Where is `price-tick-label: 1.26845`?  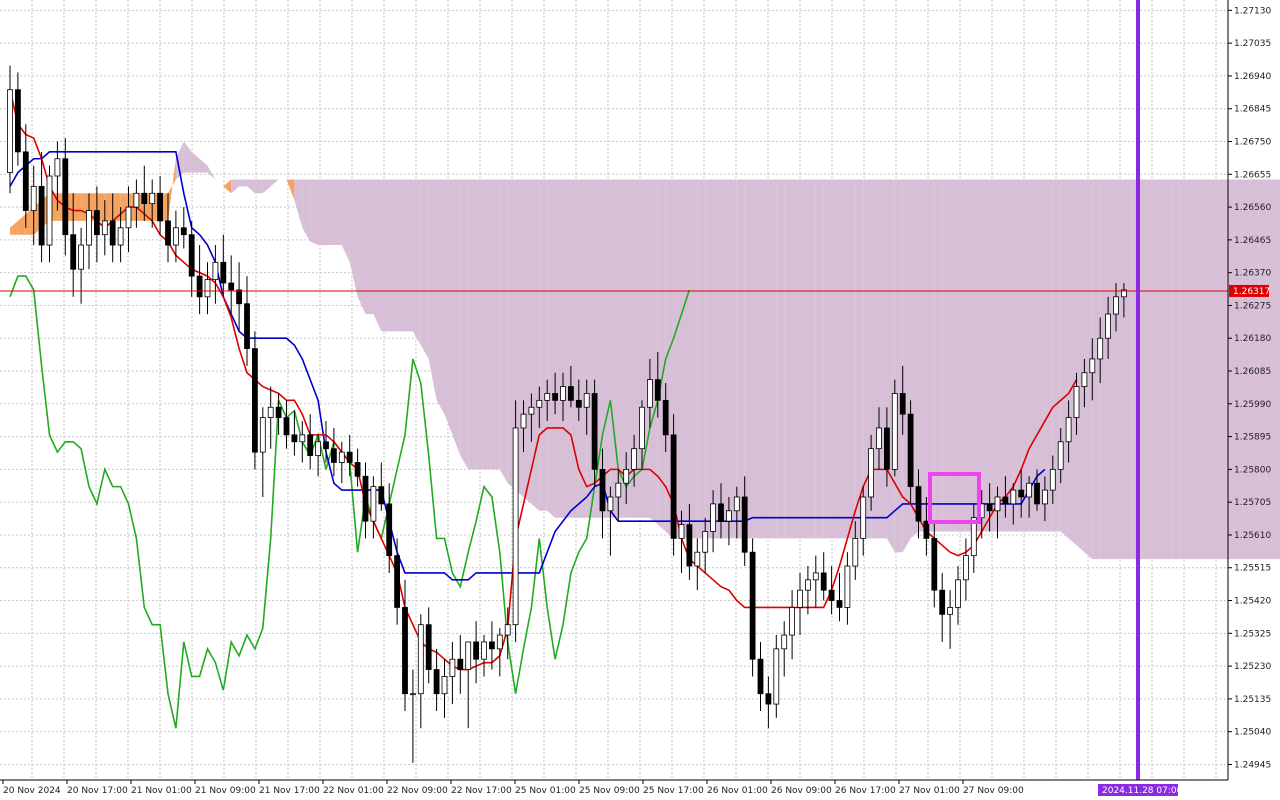 price-tick-label: 1.26845 is located at coordinates (1252, 110).